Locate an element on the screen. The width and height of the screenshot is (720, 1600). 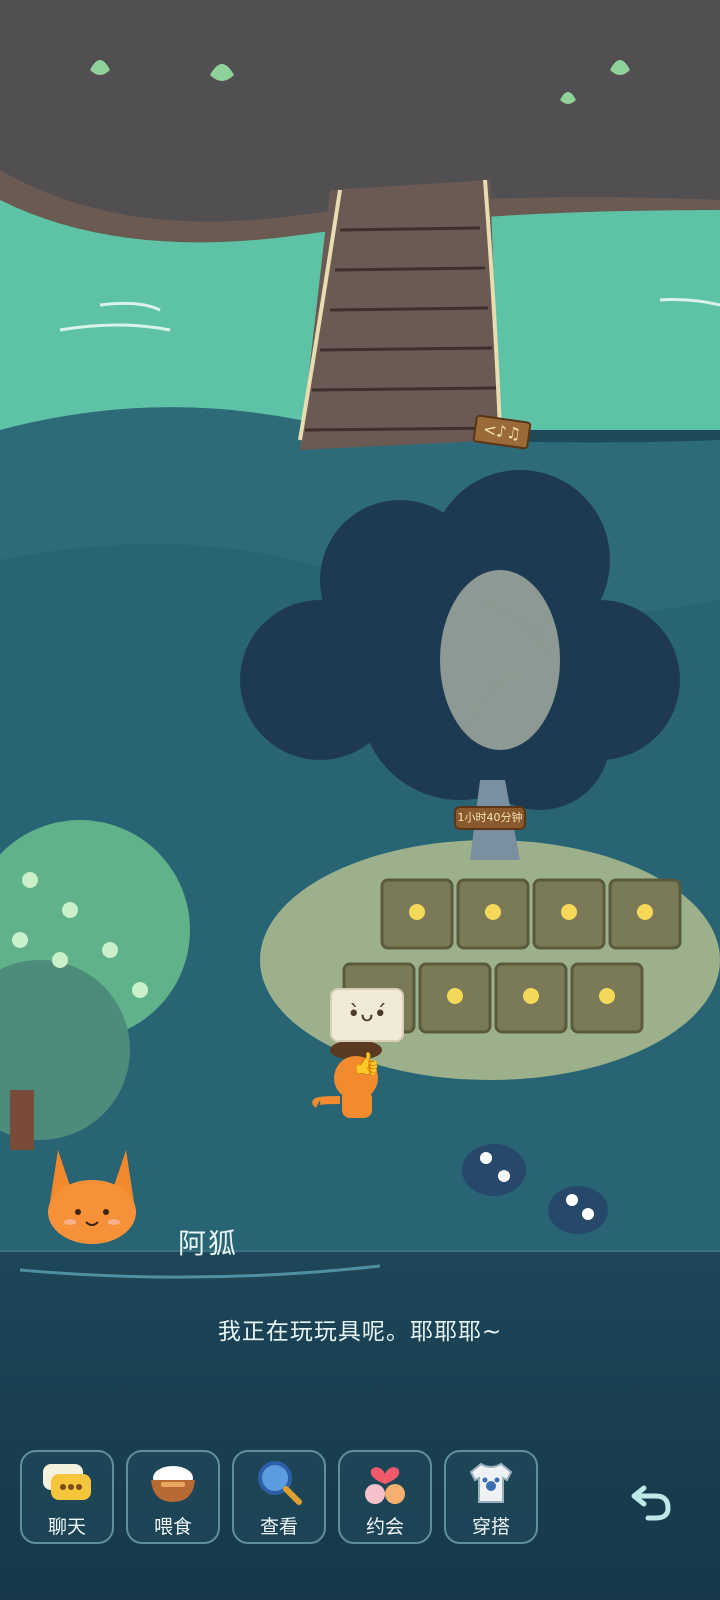
inspect-button: 查看 is located at coordinates (279, 1497).